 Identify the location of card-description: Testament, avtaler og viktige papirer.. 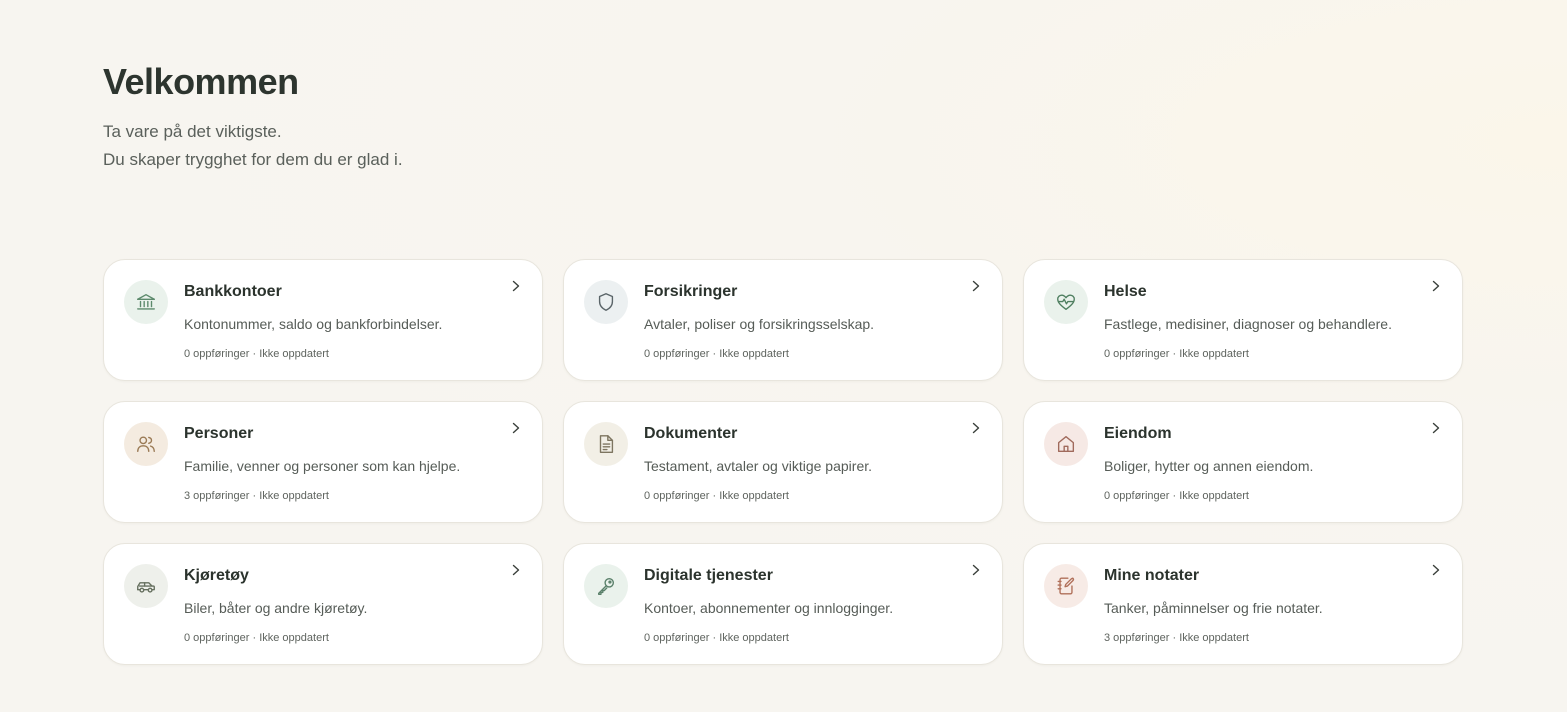
(758, 466).